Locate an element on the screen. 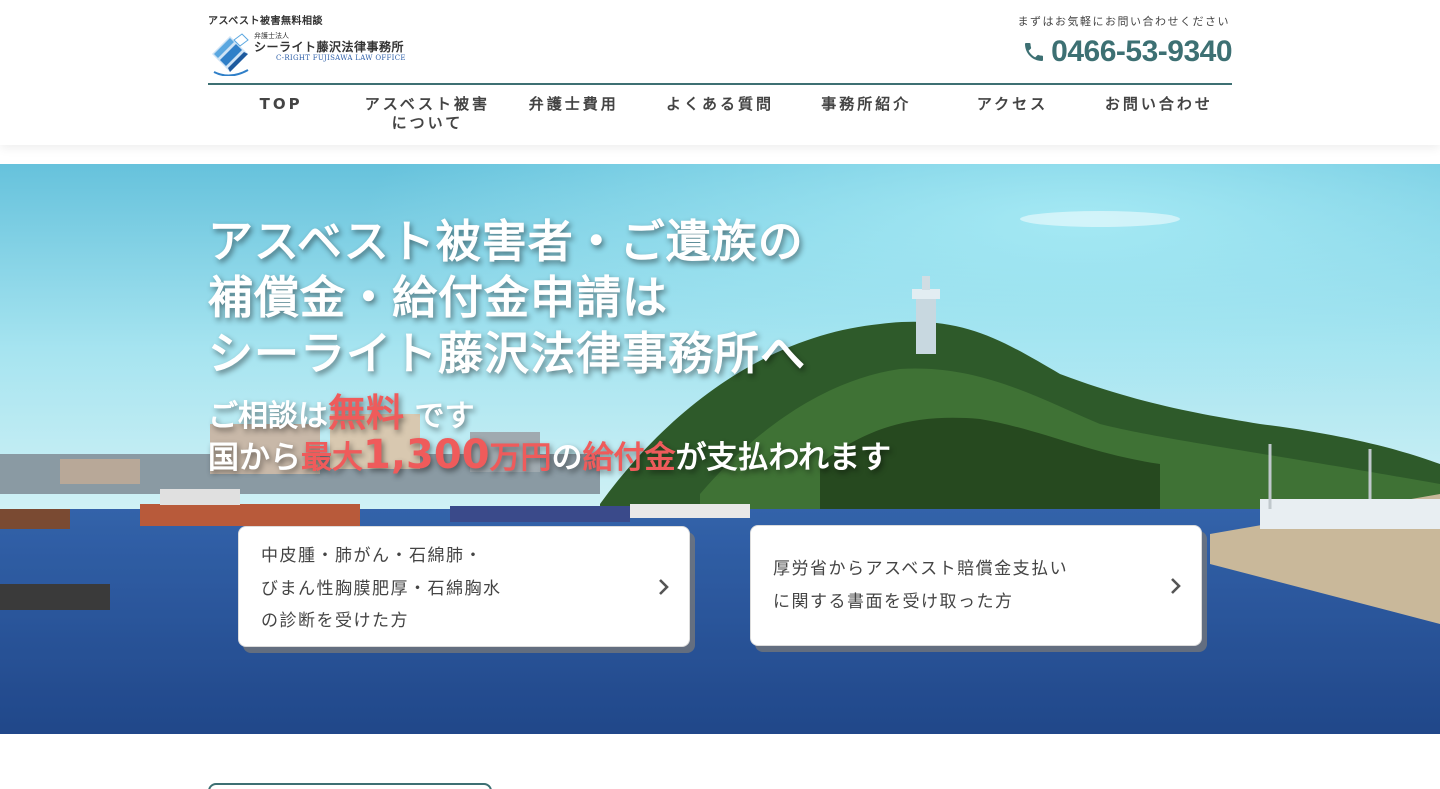 This screenshot has width=1440, height=789. card-diagnosed-text: 中皮腫・肺がん・石綿肺・ びまん性胸膜肥厚・石綿胸水 の診断を受けた方 is located at coordinates (381, 589).